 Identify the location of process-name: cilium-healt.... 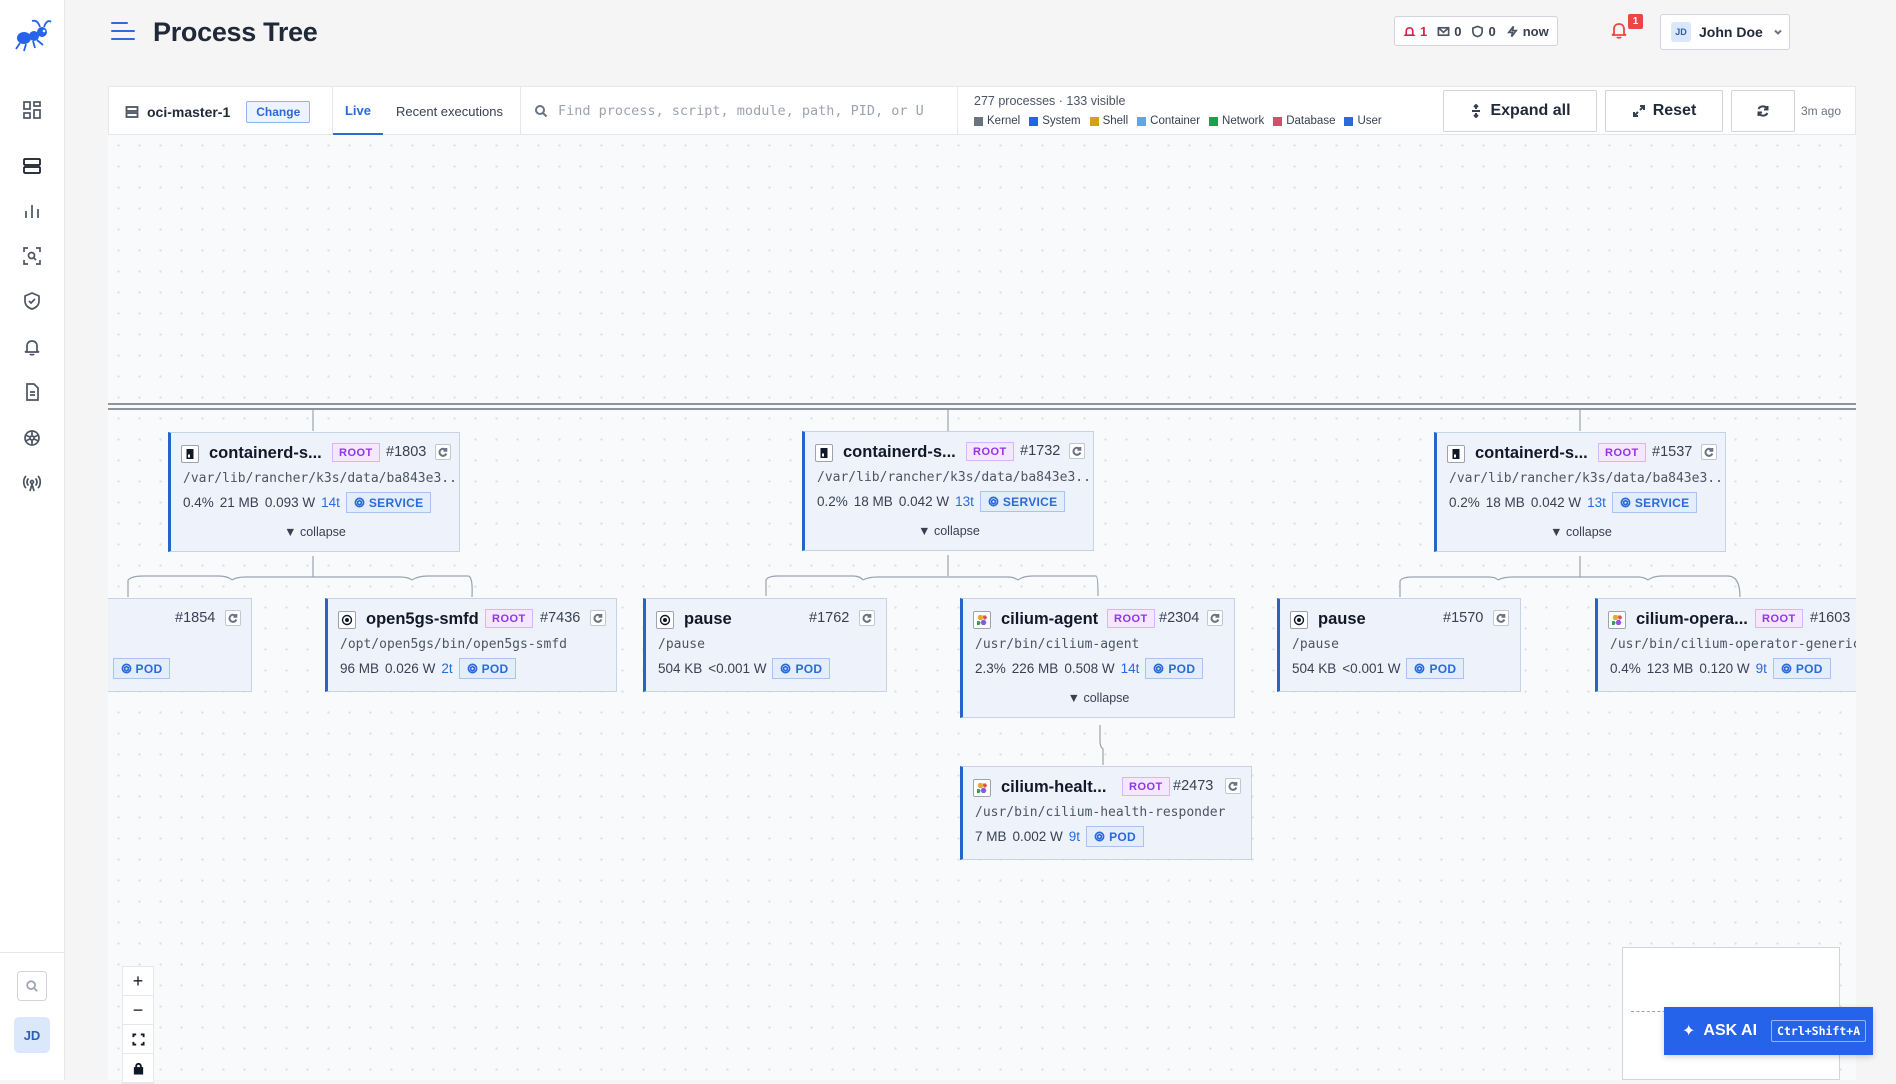
(1053, 787).